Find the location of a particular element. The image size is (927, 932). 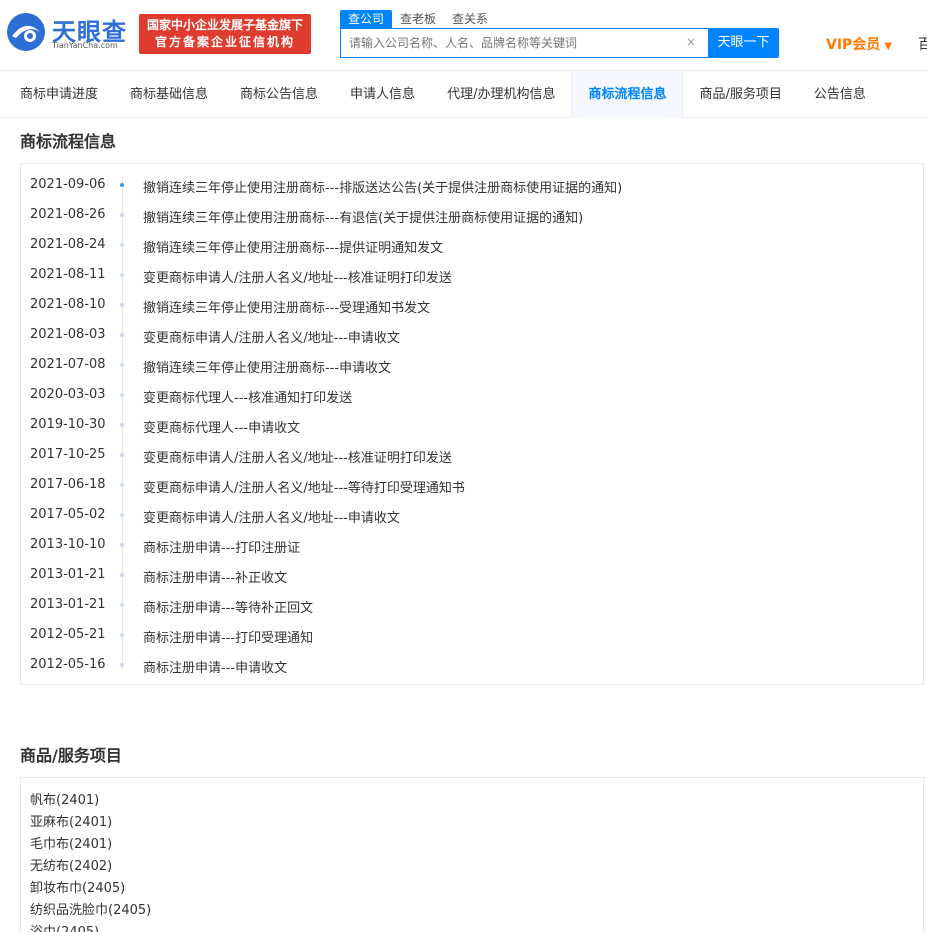

vip-member-menu: VIP会员 ▼ is located at coordinates (859, 44).